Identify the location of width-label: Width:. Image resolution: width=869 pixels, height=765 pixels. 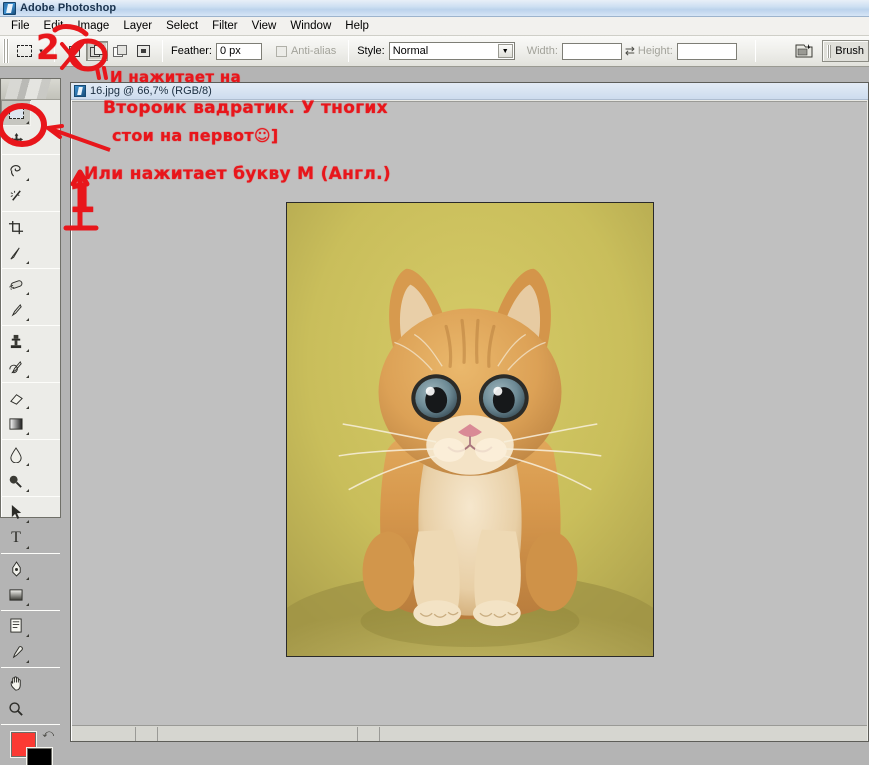
(542, 51).